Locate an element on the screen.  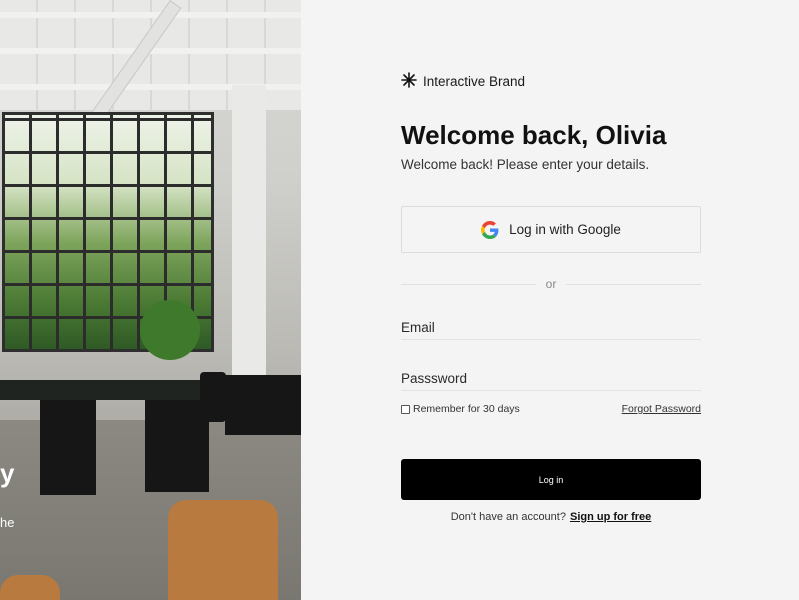
brand-name: Interactive Brand is located at coordinates (474, 81).